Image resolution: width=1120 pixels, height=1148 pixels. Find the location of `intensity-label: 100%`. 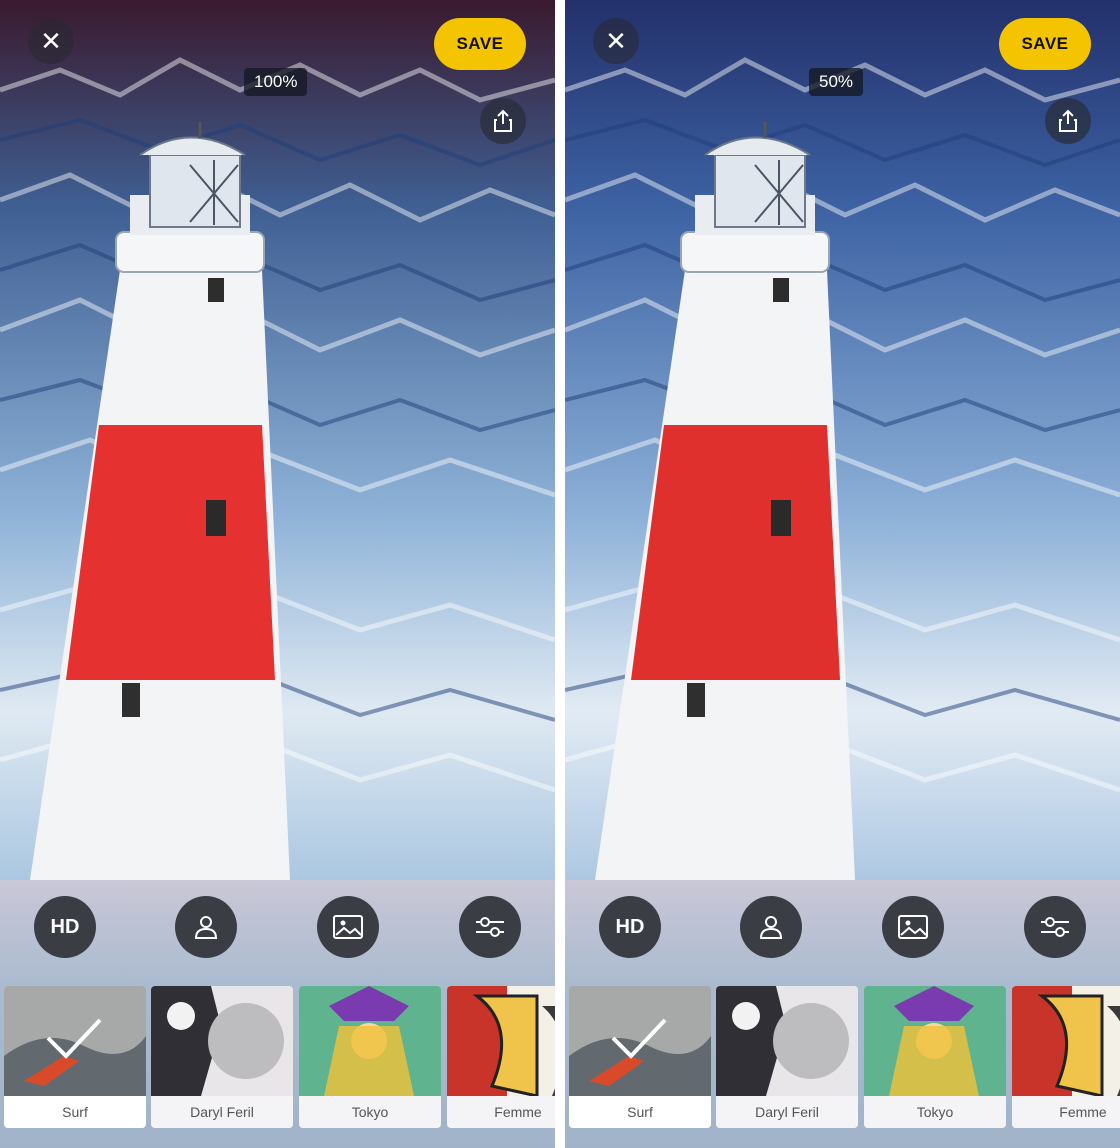

intensity-label: 100% is located at coordinates (276, 81).